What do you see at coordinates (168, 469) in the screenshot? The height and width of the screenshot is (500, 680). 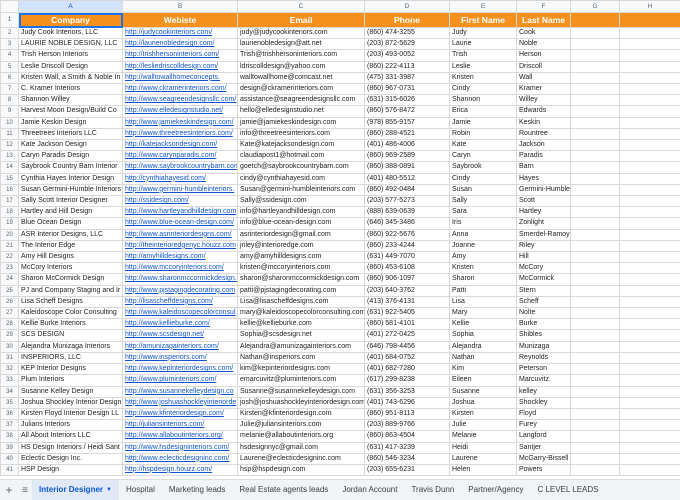 I see `website-link: http://hspdesign.houzz.com/` at bounding box center [168, 469].